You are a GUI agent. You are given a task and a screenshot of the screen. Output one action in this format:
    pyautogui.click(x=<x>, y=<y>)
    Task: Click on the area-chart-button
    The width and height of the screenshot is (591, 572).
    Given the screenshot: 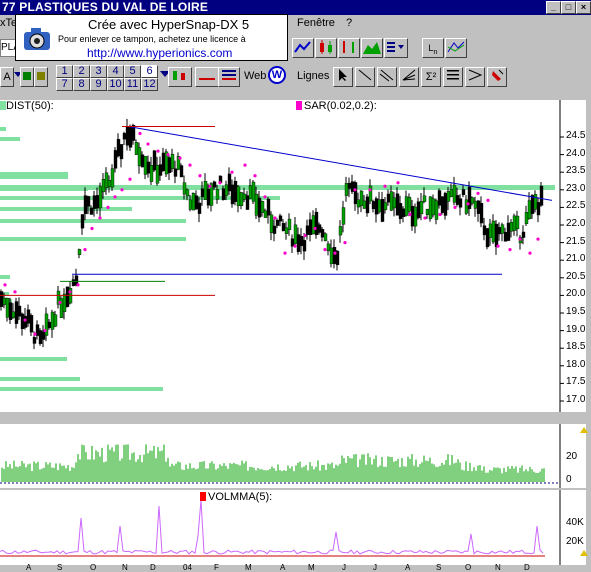 What is the action you would take?
    pyautogui.click(x=372, y=48)
    